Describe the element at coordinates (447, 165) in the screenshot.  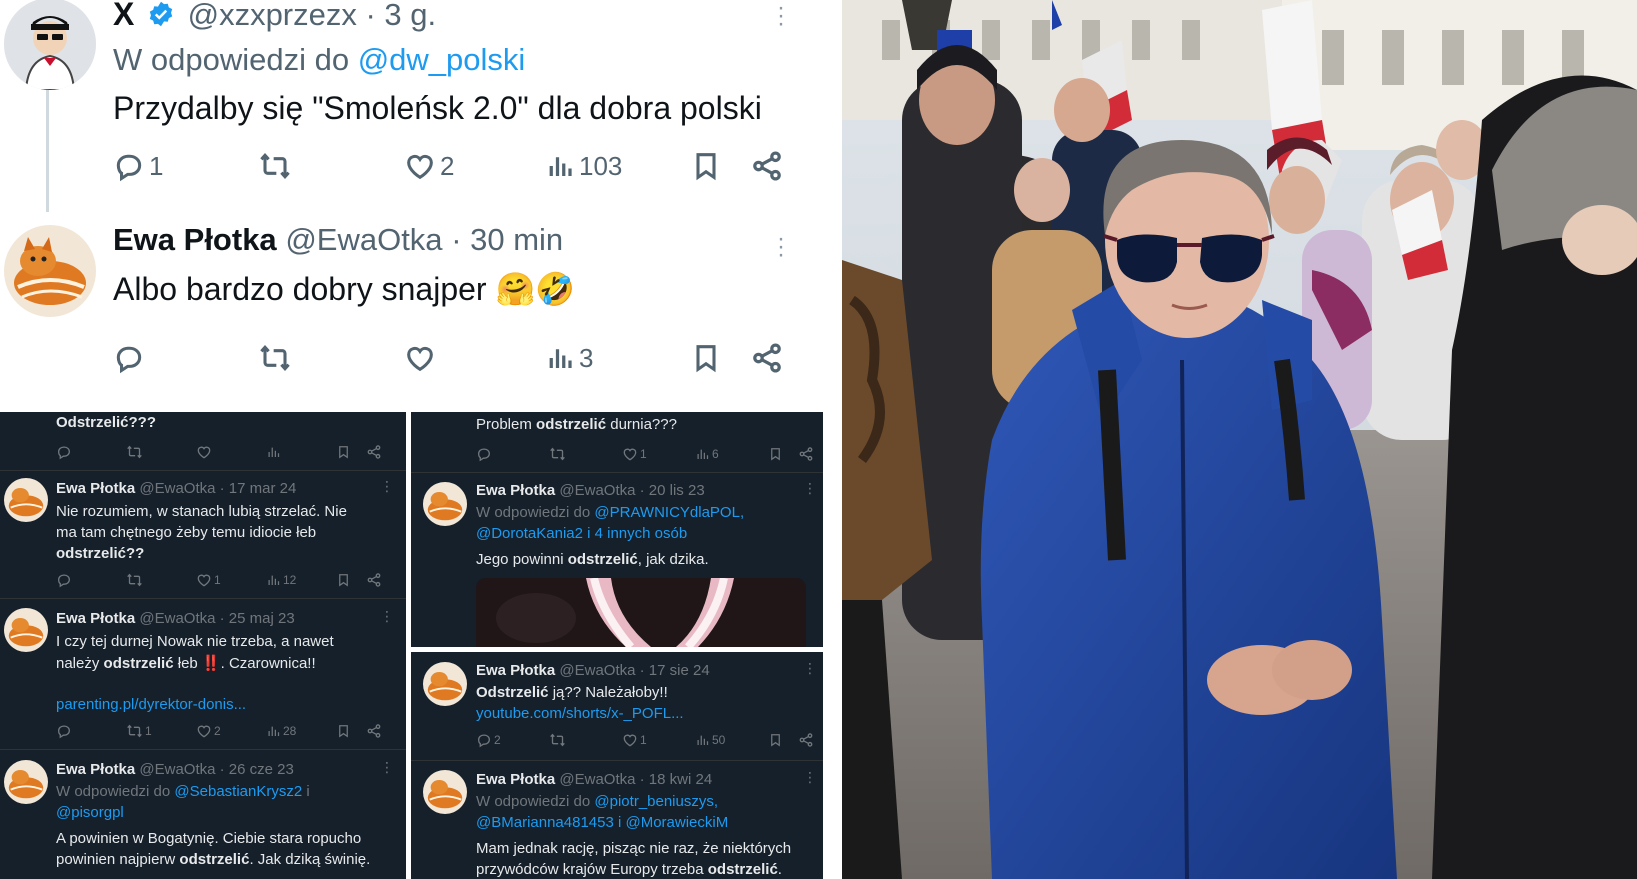
I see `like-count: 2` at that location.